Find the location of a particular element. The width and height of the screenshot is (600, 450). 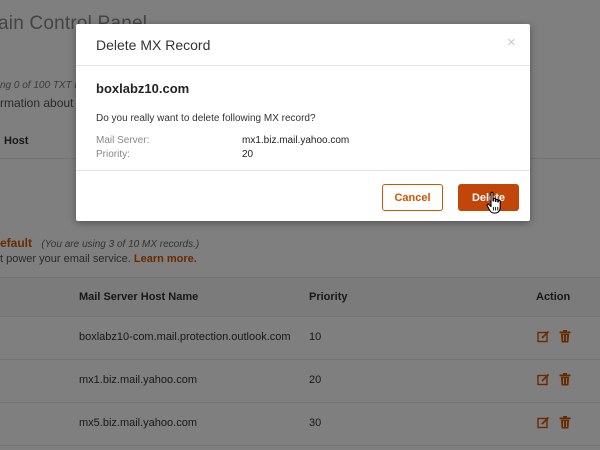

priority-value: 20 is located at coordinates (248, 154).